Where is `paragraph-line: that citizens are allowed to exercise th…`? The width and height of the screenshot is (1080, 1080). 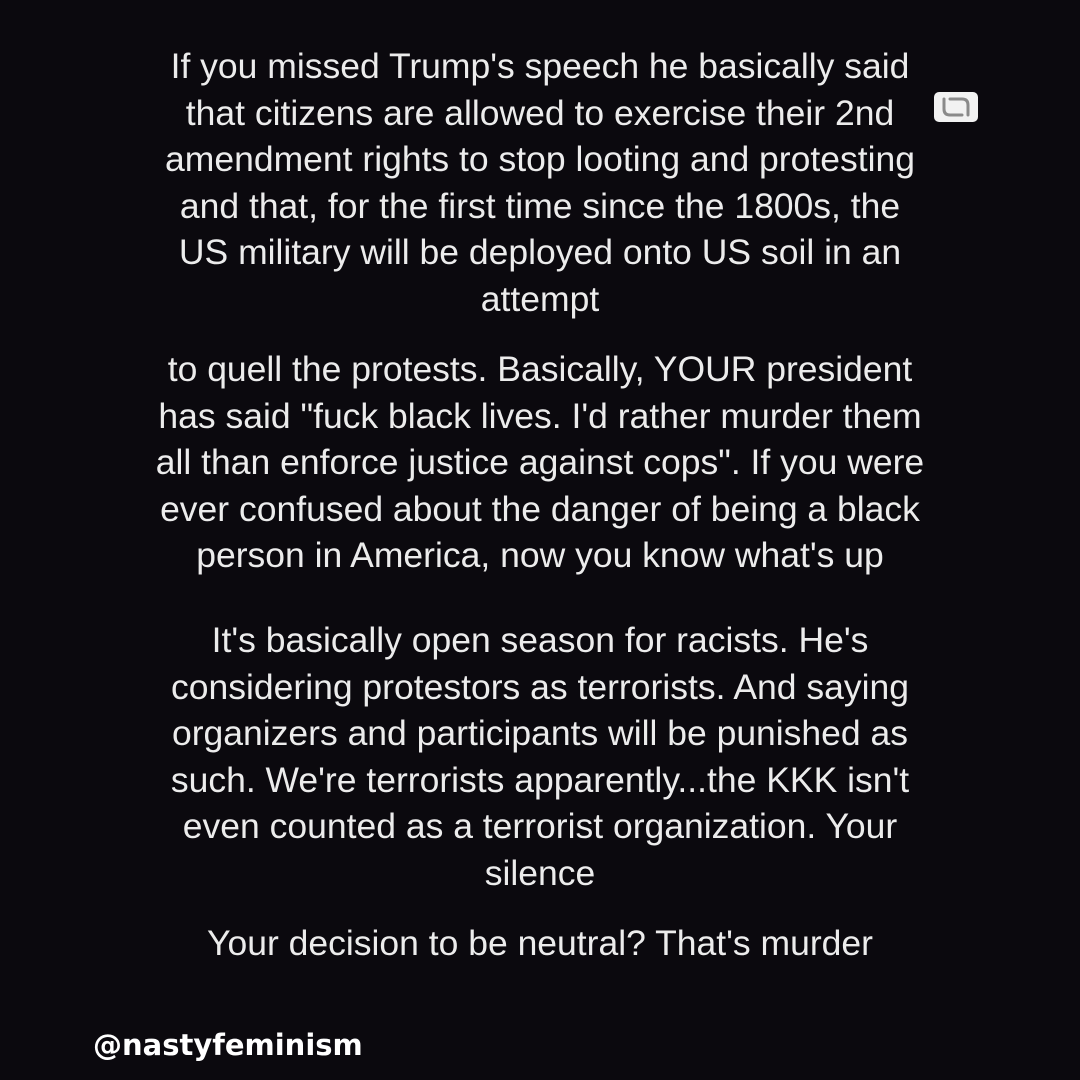 paragraph-line: that citizens are allowed to exercise th… is located at coordinates (540, 112).